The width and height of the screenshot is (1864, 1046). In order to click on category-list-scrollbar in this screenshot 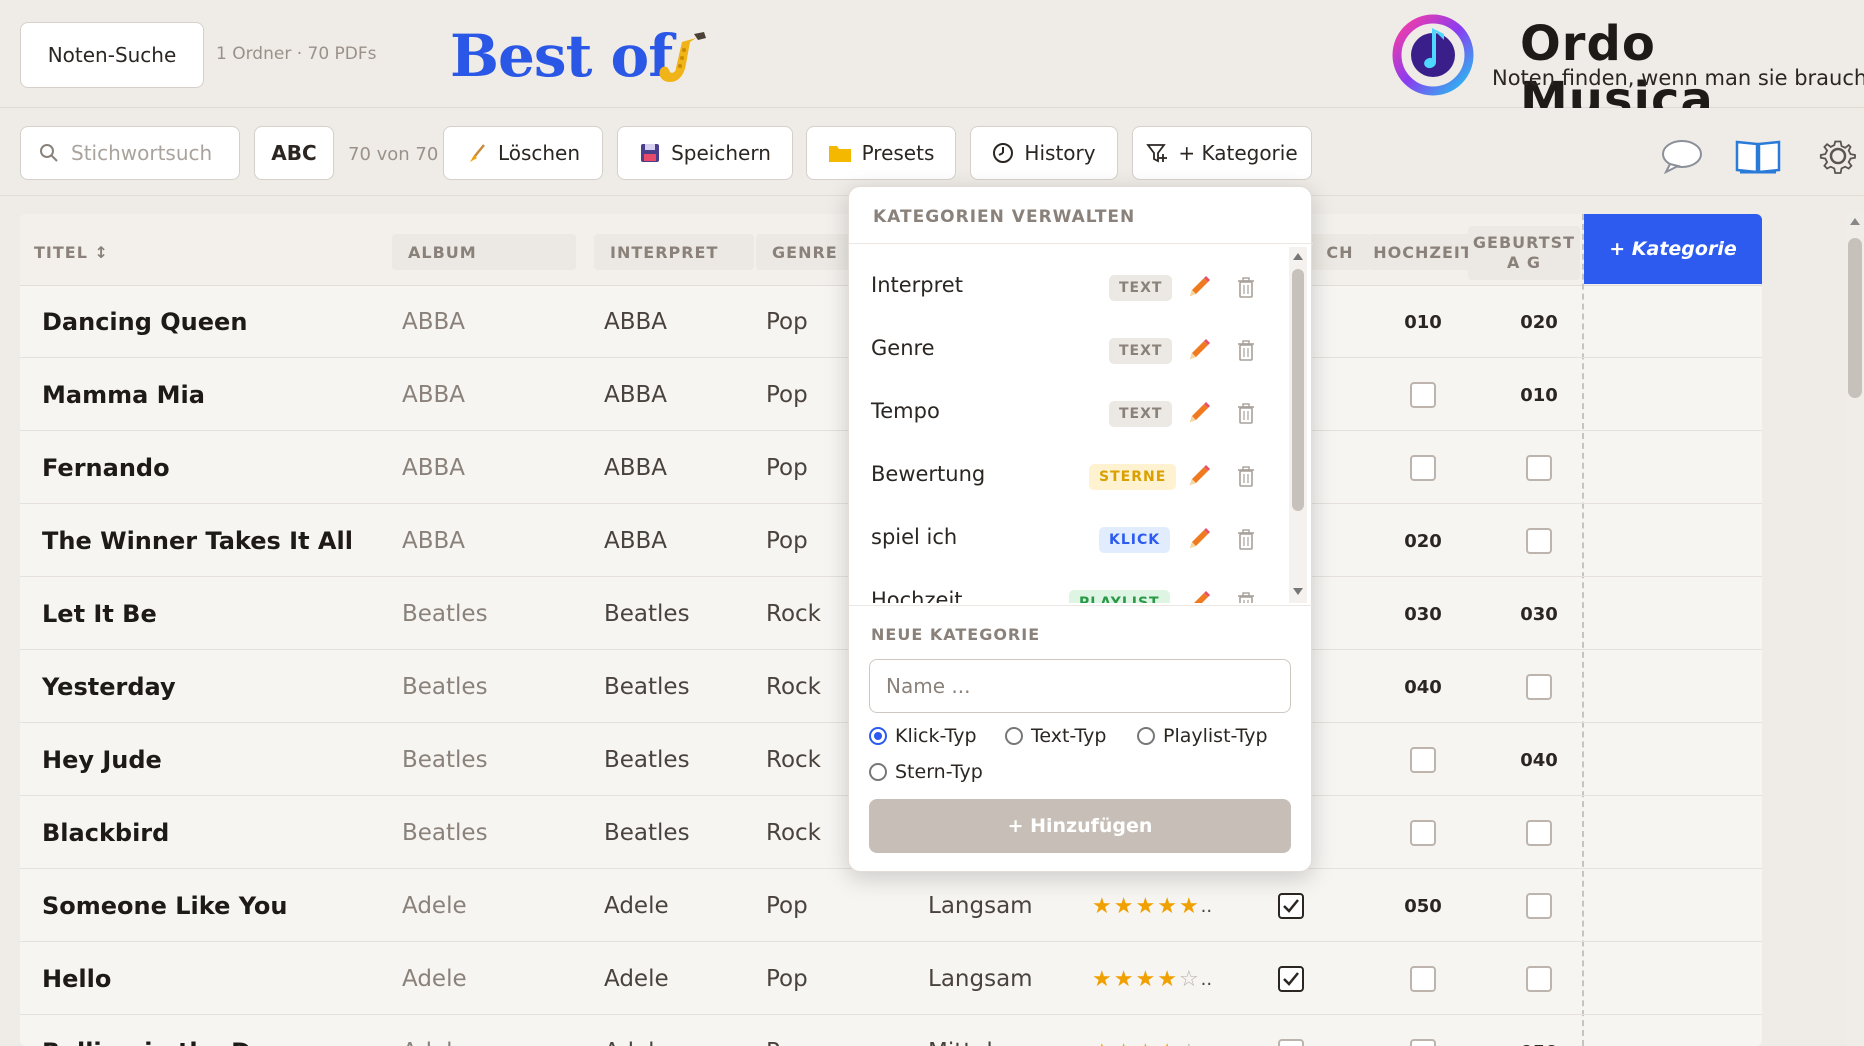, I will do `click(1298, 425)`.